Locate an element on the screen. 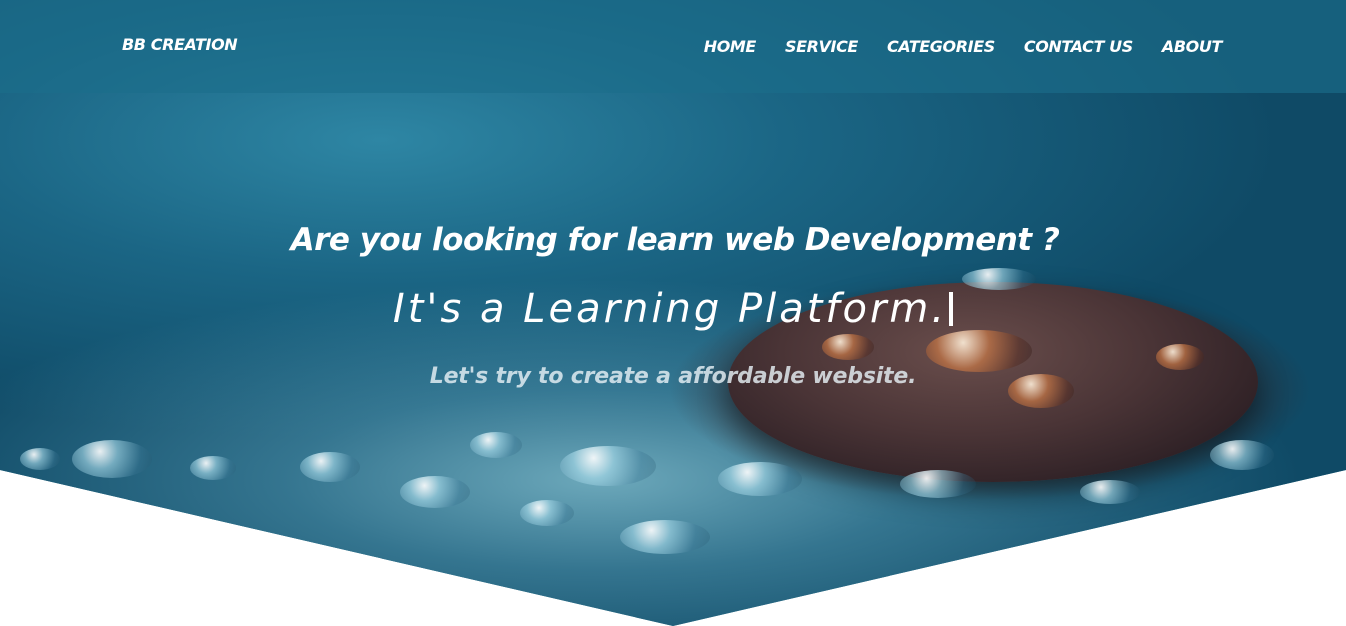  nav-link-home: HOME is located at coordinates (730, 46).